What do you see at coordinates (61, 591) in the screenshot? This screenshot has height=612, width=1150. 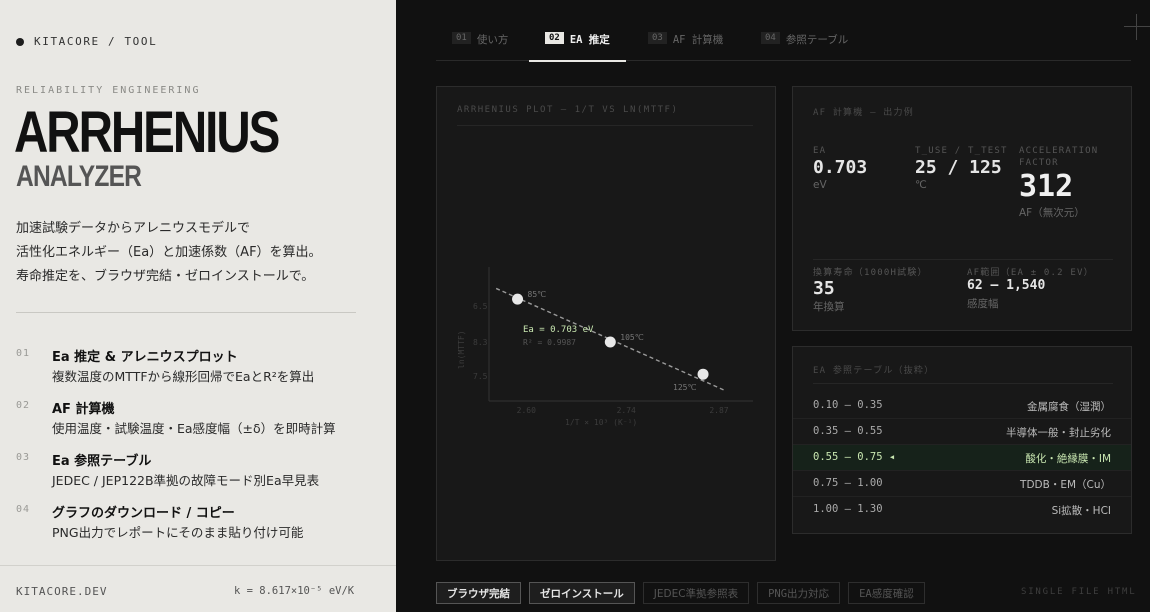 I see `footer-site-link: KITACORE.DEV` at bounding box center [61, 591].